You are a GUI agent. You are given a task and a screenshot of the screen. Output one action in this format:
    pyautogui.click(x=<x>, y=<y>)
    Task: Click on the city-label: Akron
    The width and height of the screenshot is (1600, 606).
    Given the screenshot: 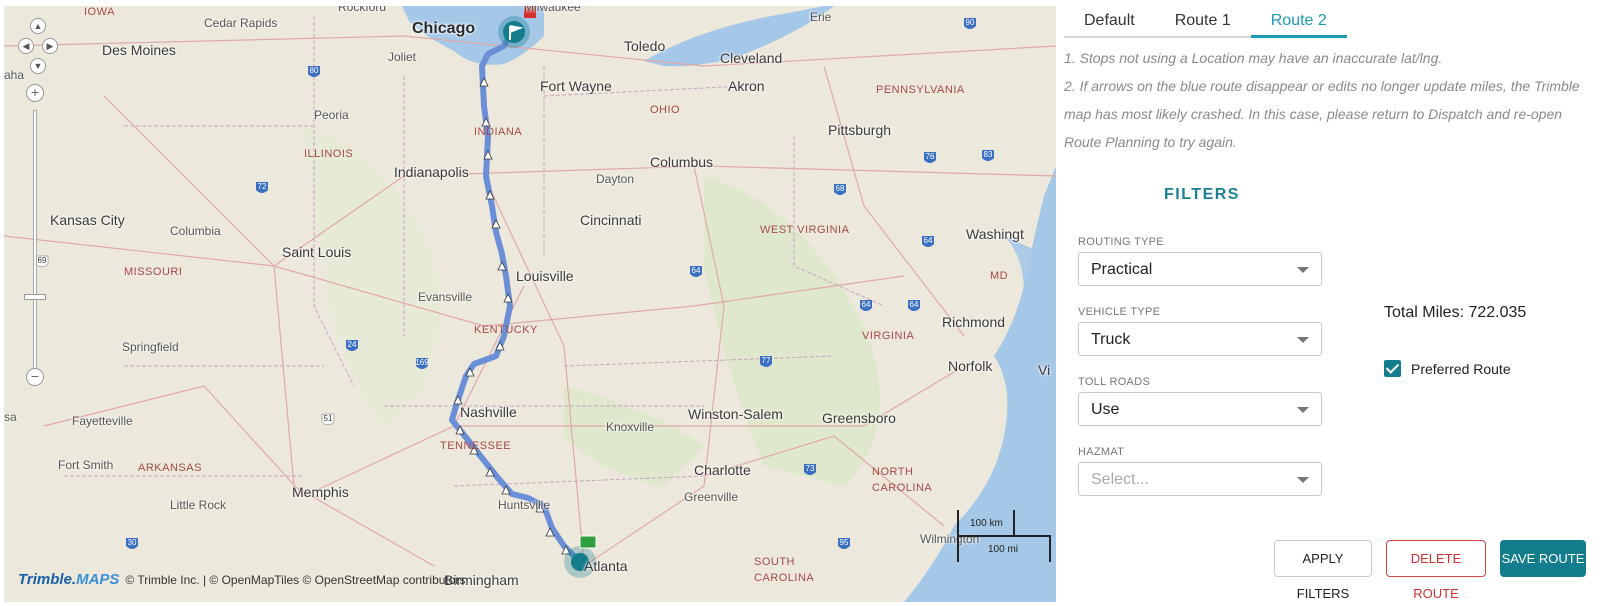 What is the action you would take?
    pyautogui.click(x=746, y=86)
    